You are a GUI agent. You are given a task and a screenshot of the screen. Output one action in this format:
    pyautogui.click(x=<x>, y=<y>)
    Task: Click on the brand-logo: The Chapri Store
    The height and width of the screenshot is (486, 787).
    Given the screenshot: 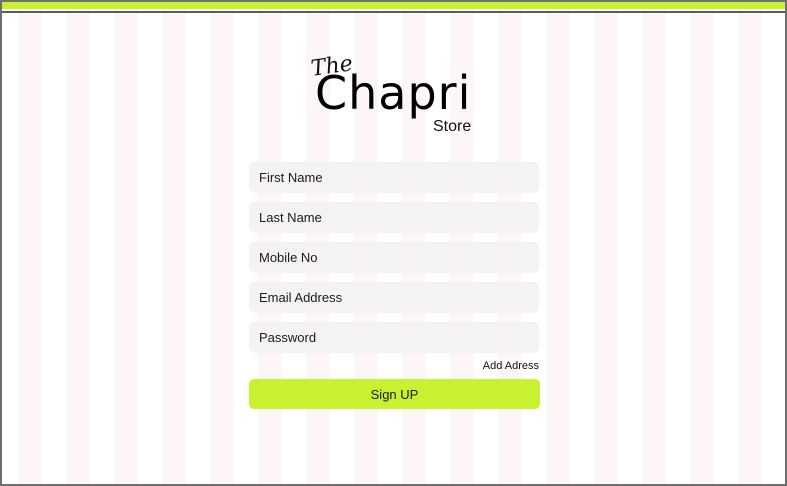 What is the action you would take?
    pyautogui.click(x=397, y=97)
    